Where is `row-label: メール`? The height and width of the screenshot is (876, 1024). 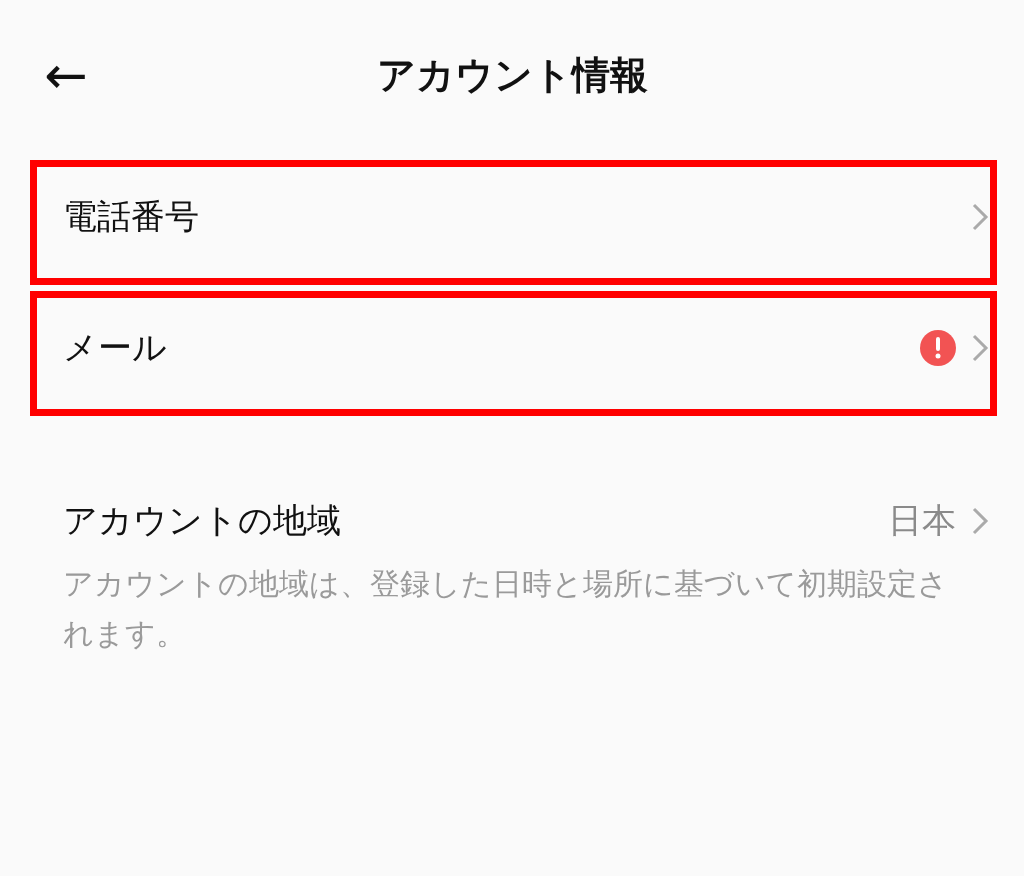 row-label: メール is located at coordinates (115, 347).